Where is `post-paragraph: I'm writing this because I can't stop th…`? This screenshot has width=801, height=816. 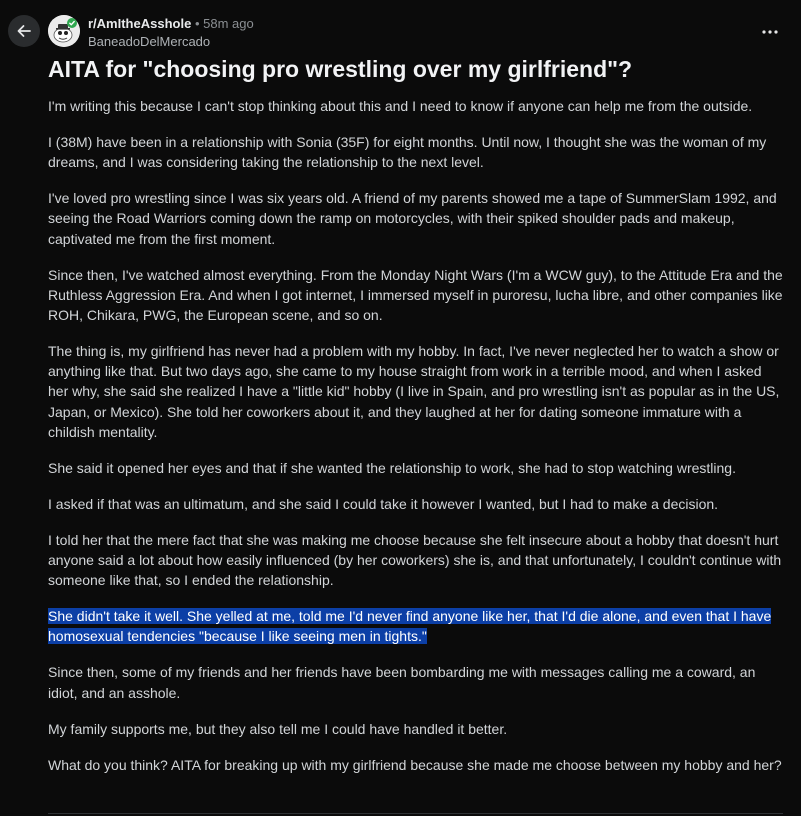
post-paragraph: I'm writing this because I can't stop th… is located at coordinates (400, 106).